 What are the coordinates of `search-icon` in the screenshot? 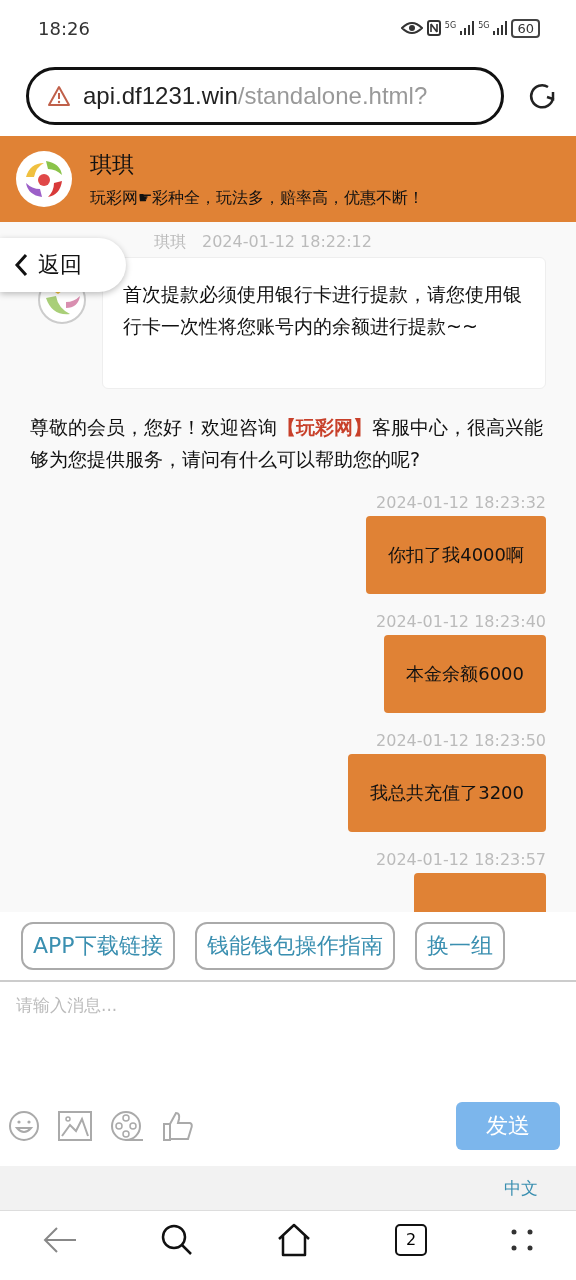 It's located at (176, 1239).